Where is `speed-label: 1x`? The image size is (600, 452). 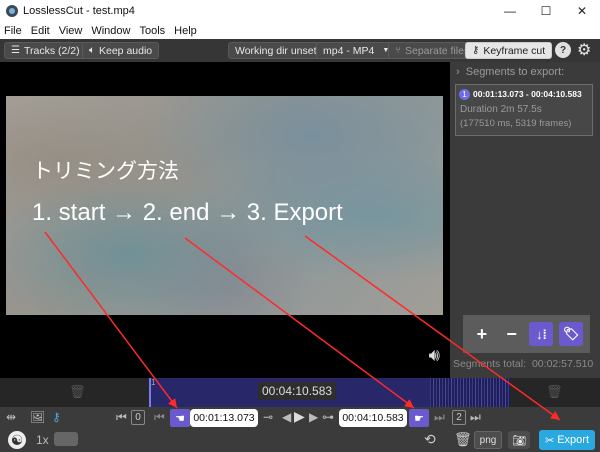
speed-label: 1x is located at coordinates (42, 440).